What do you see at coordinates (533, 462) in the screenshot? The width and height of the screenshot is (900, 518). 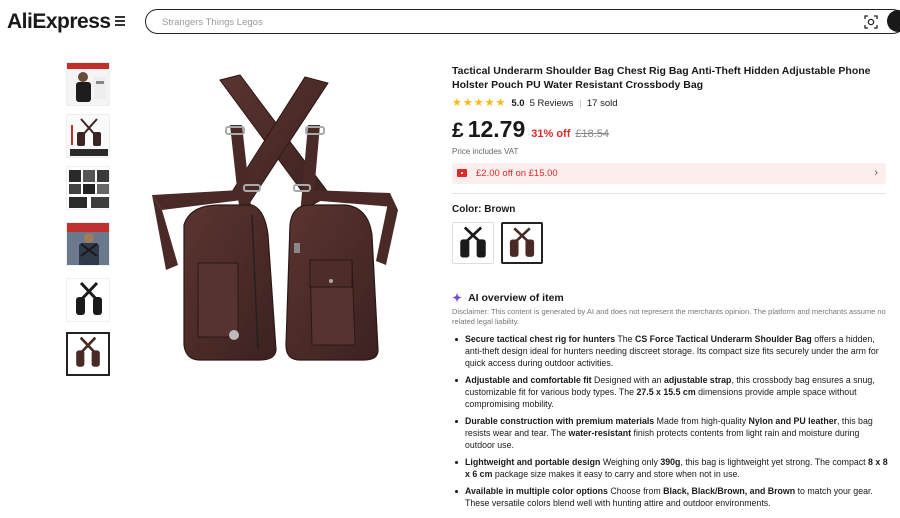 I see `ai-bullet-bold-text: Lightweight and portable design` at bounding box center [533, 462].